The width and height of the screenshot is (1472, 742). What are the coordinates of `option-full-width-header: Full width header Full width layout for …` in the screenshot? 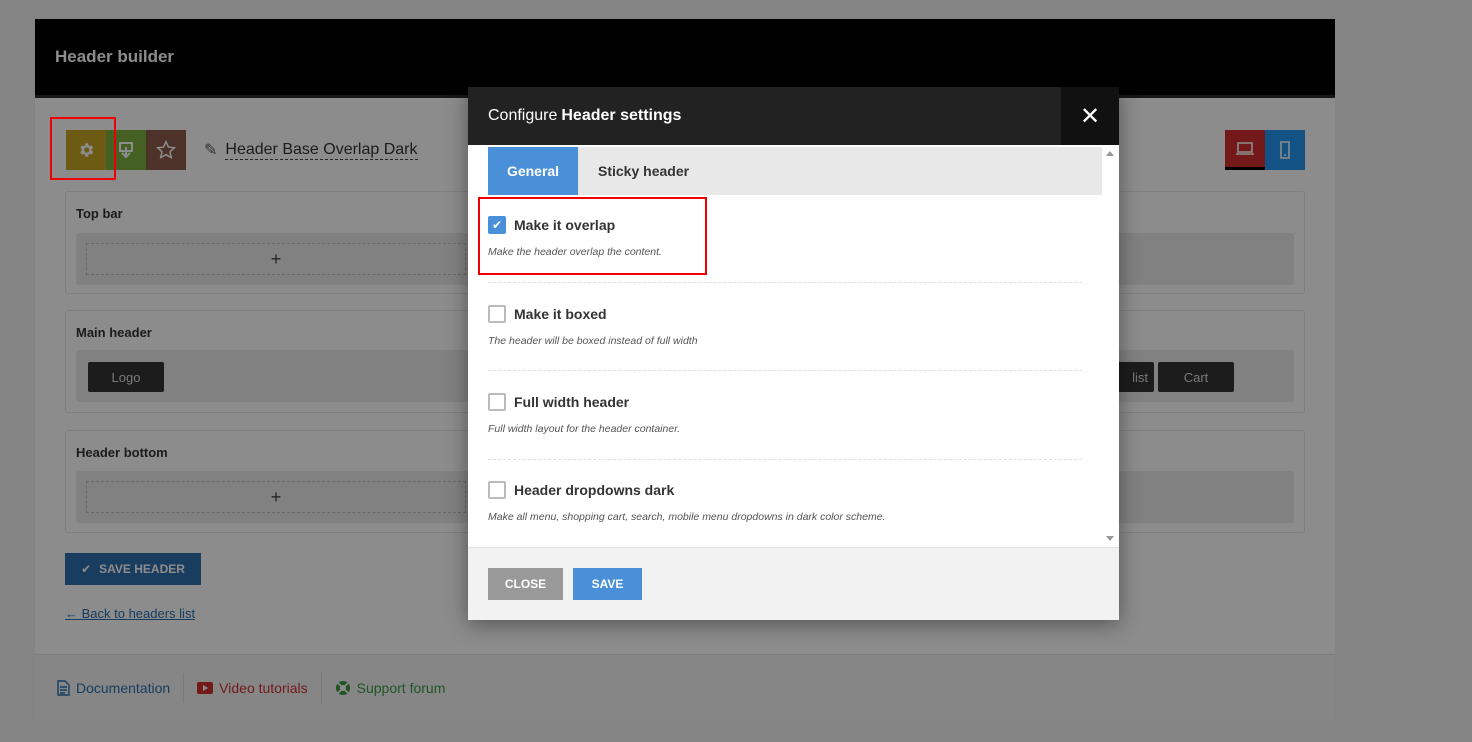 It's located at (785, 414).